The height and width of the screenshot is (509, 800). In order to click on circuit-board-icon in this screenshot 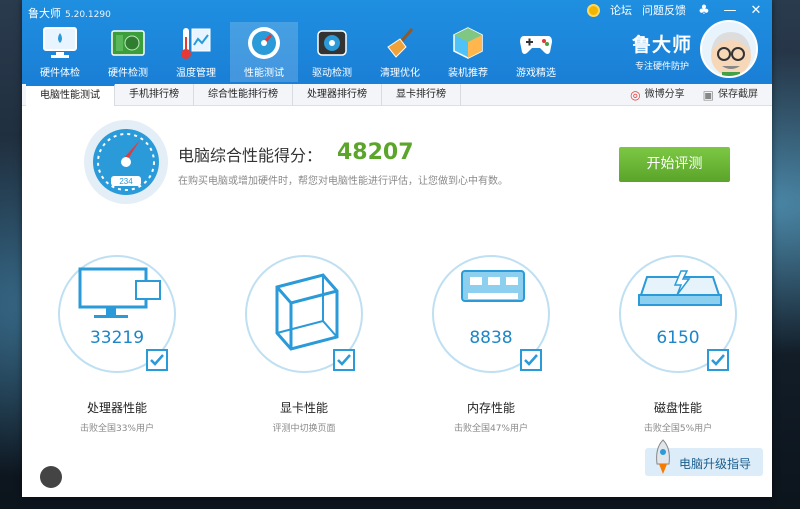, I will do `click(128, 43)`.